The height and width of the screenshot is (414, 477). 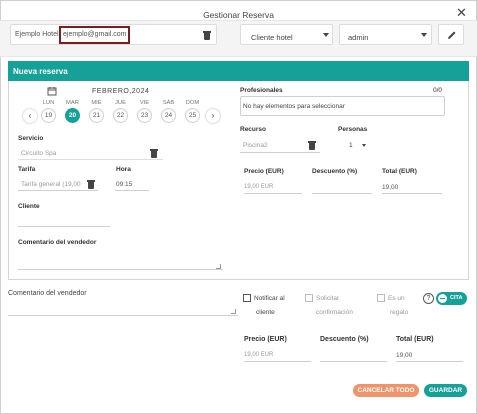 I want to click on day-button: 23, so click(x=144, y=115).